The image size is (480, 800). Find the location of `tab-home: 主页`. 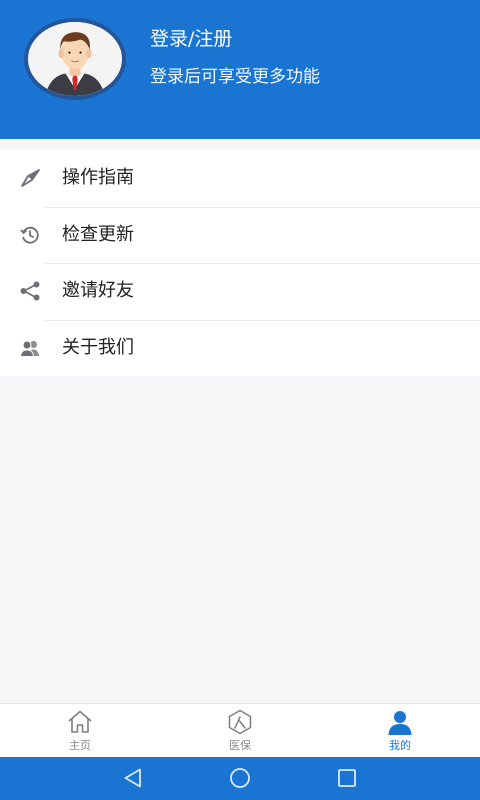

tab-home: 主页 is located at coordinates (80, 731).